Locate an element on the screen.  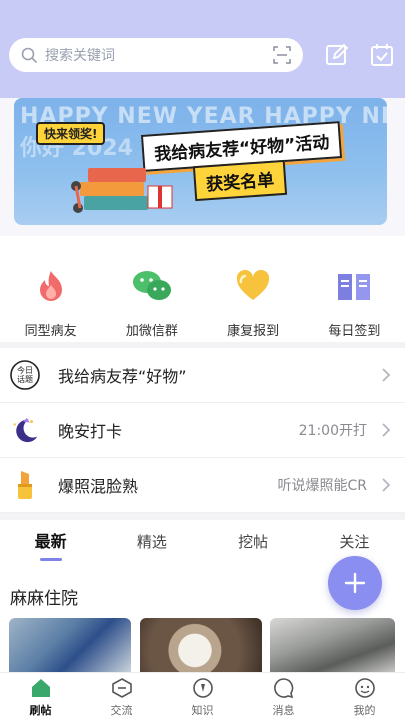
header-bar: 搜索关键词 is located at coordinates (202, 49).